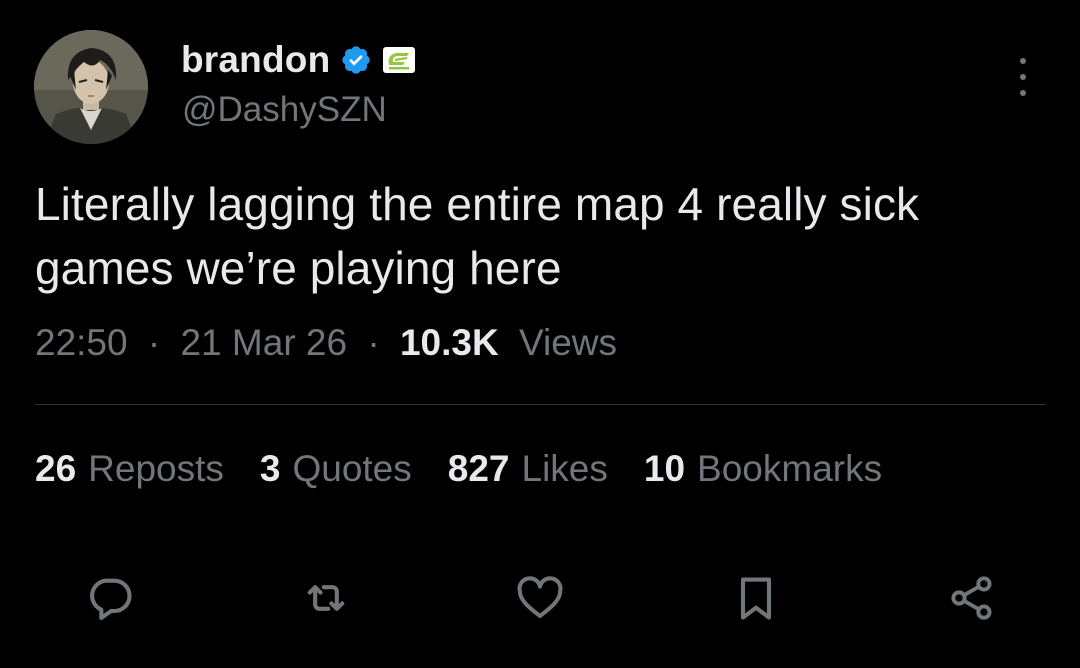  I want to click on verified-badge-icon, so click(356, 60).